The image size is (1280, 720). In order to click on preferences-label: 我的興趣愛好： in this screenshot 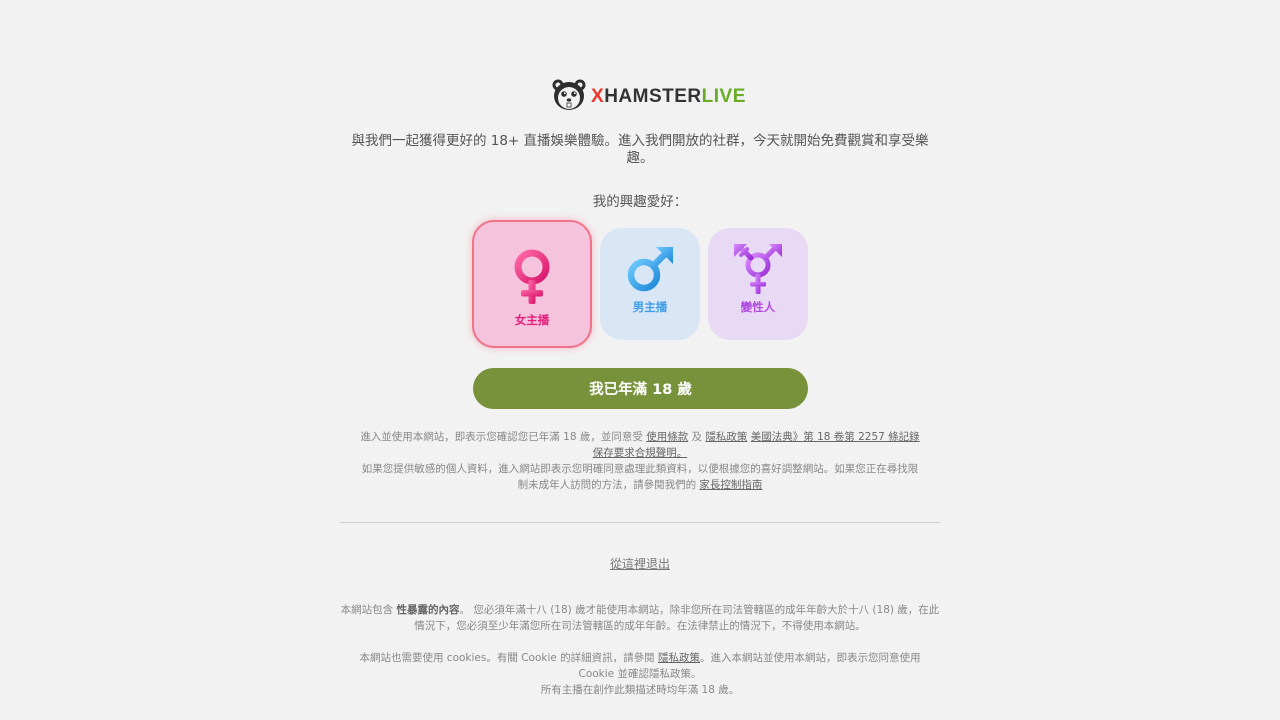, I will do `click(640, 202)`.